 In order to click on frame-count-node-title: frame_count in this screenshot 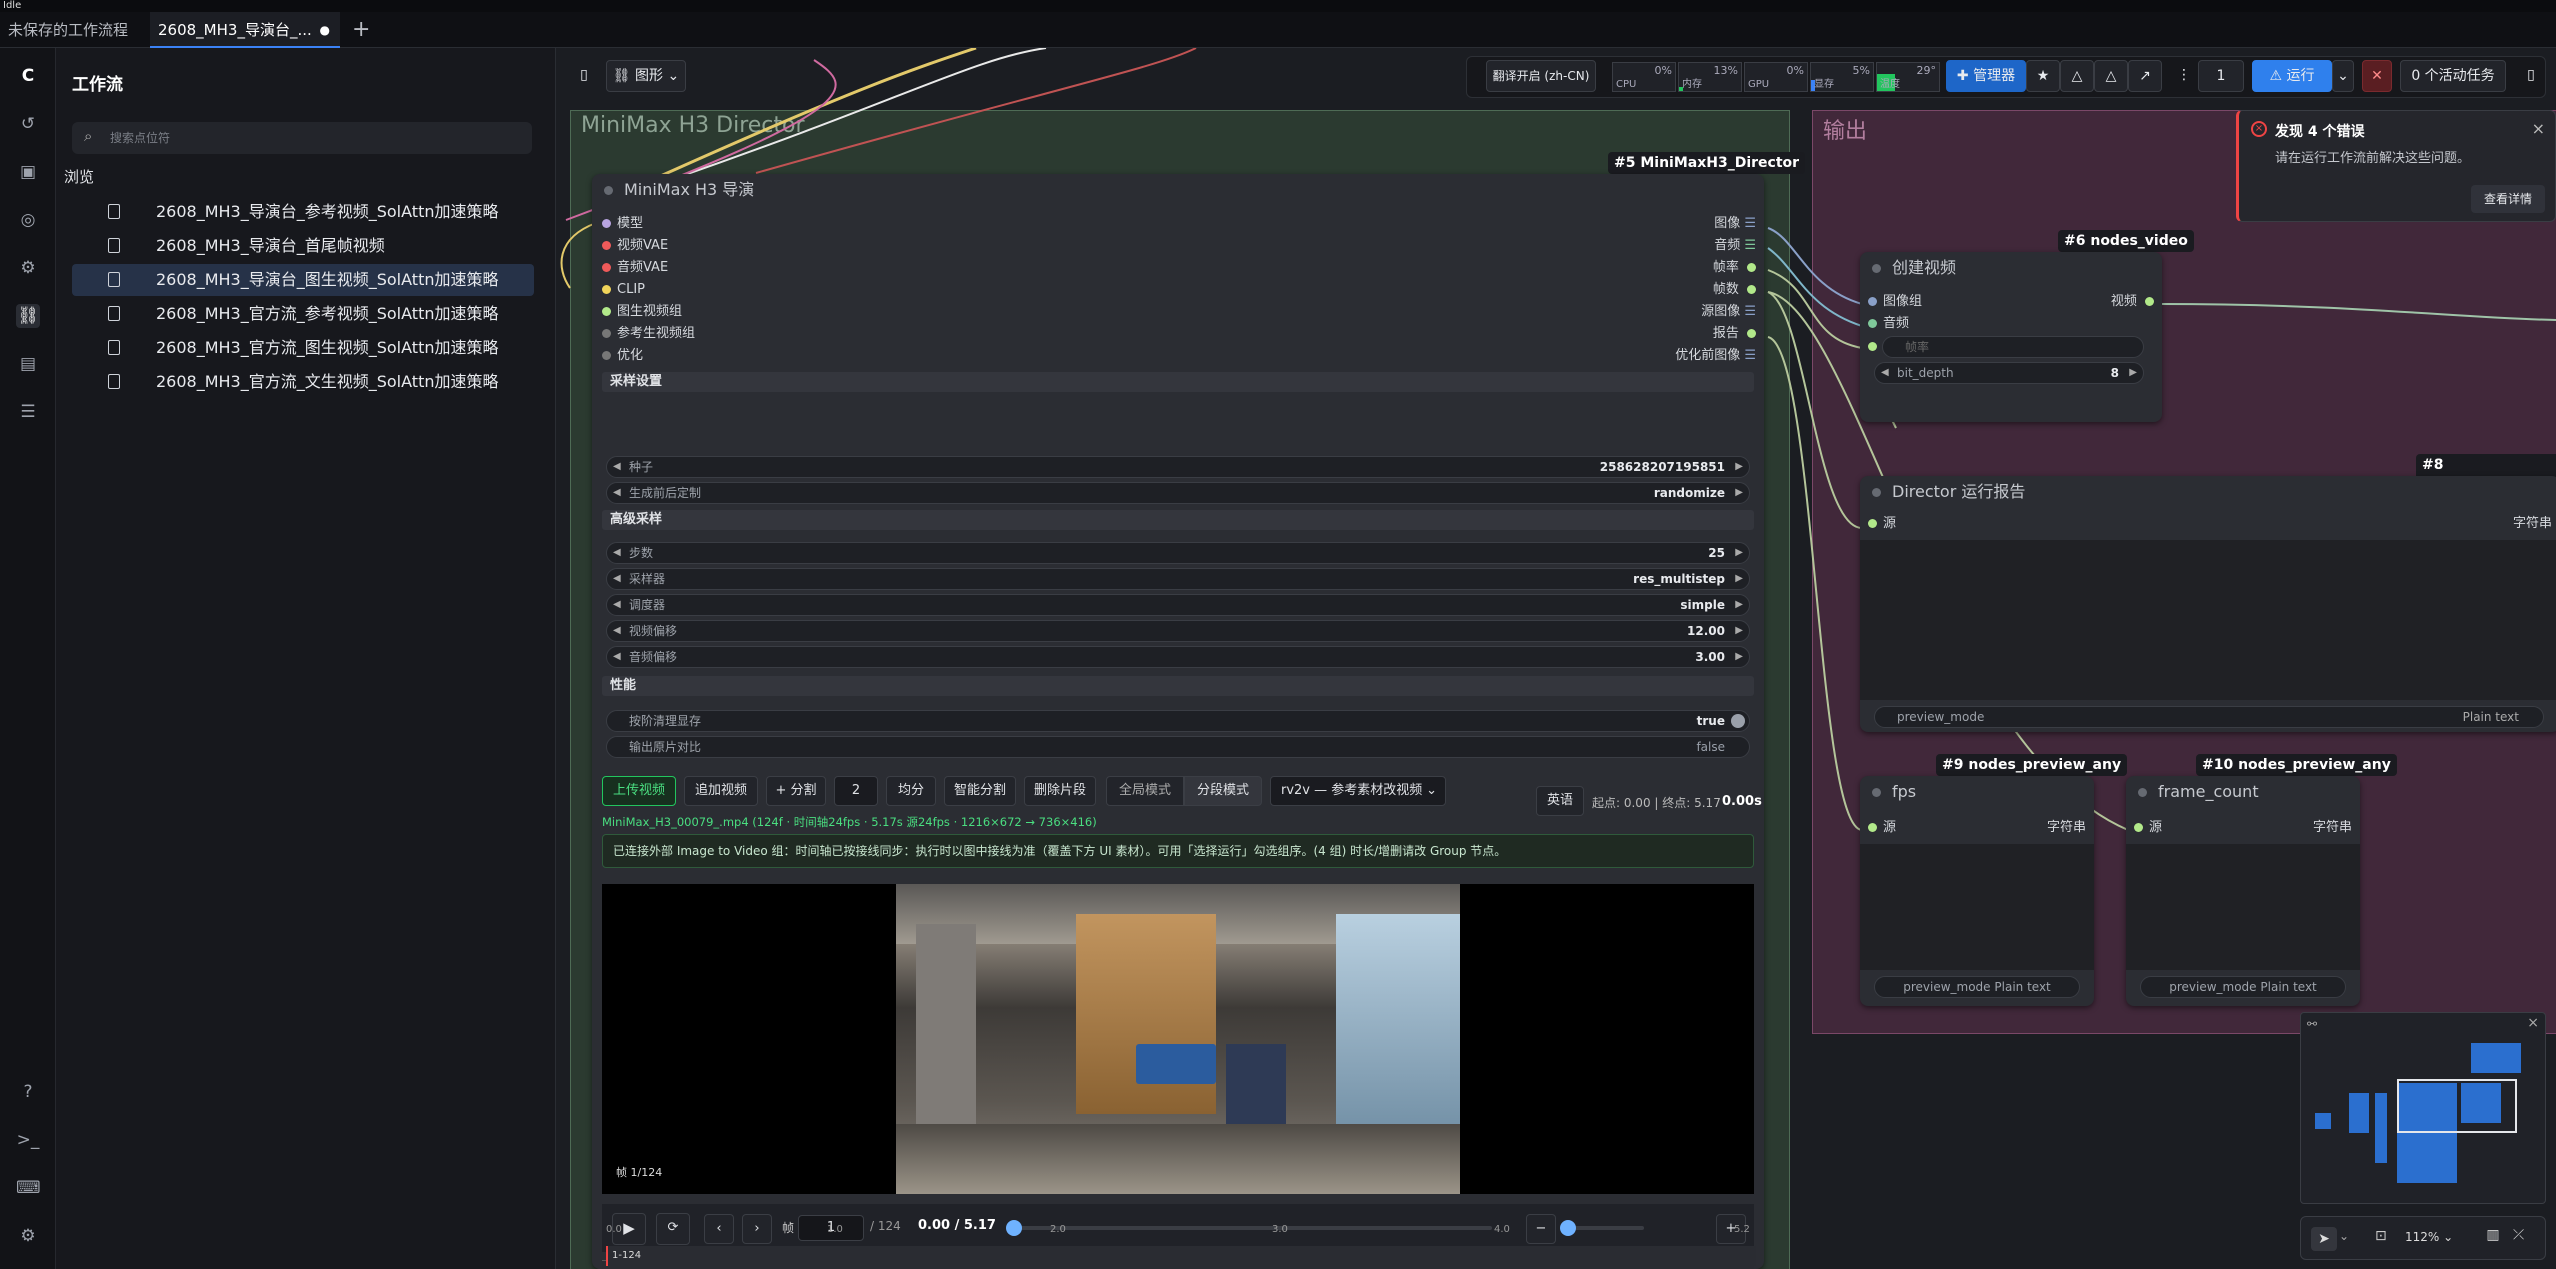, I will do `click(2243, 792)`.